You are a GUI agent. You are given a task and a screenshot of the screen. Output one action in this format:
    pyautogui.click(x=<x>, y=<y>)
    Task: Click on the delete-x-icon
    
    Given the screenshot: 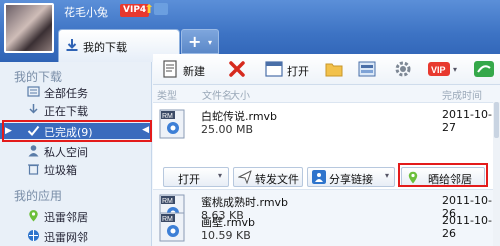 What is the action you would take?
    pyautogui.click(x=237, y=69)
    